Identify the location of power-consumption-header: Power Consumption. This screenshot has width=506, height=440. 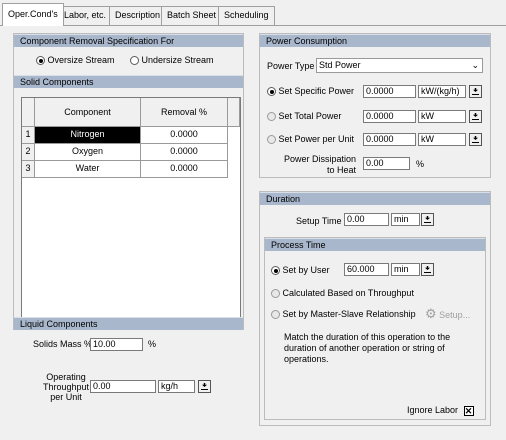
(375, 40).